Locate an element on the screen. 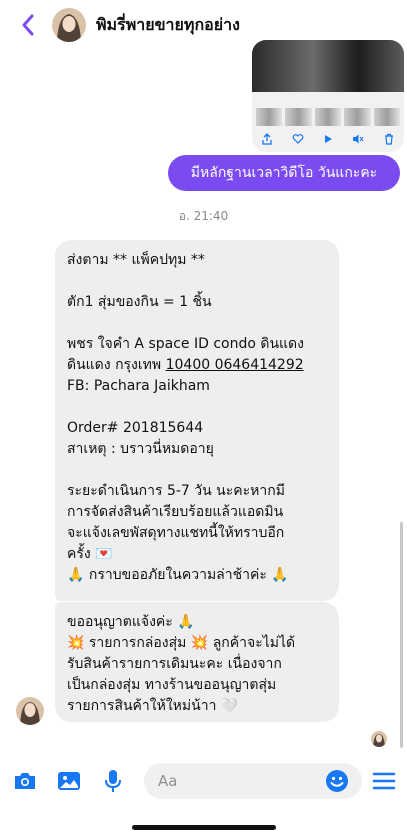  emoji-button is located at coordinates (337, 781).